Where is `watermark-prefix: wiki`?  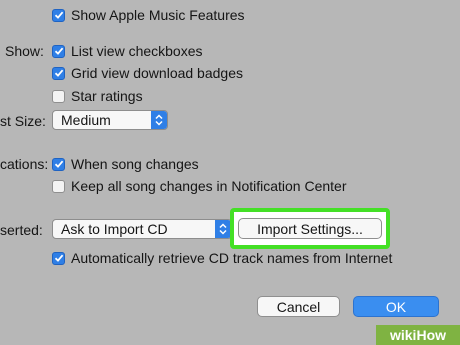
watermark-prefix: wiki is located at coordinates (403, 335).